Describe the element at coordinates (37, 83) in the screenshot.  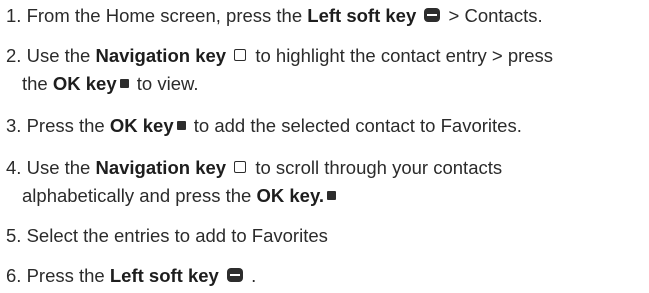
I see `step-text: the` at that location.